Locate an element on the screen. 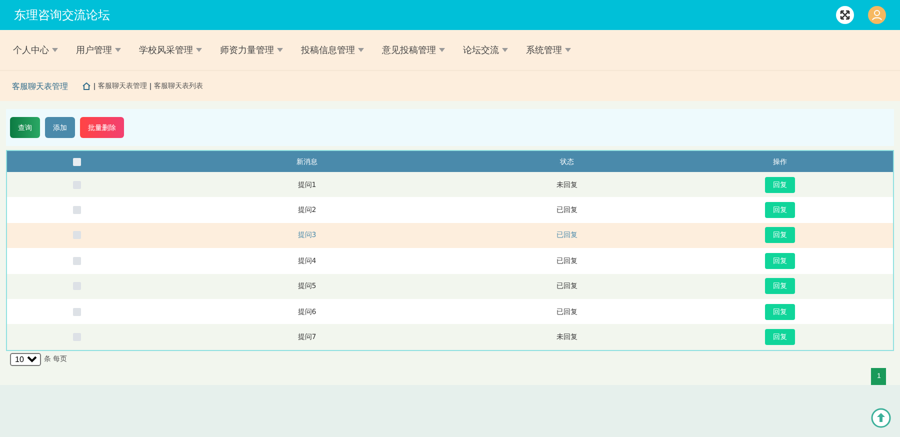  nav-menu-item: 投稿信息管理 is located at coordinates (332, 50).